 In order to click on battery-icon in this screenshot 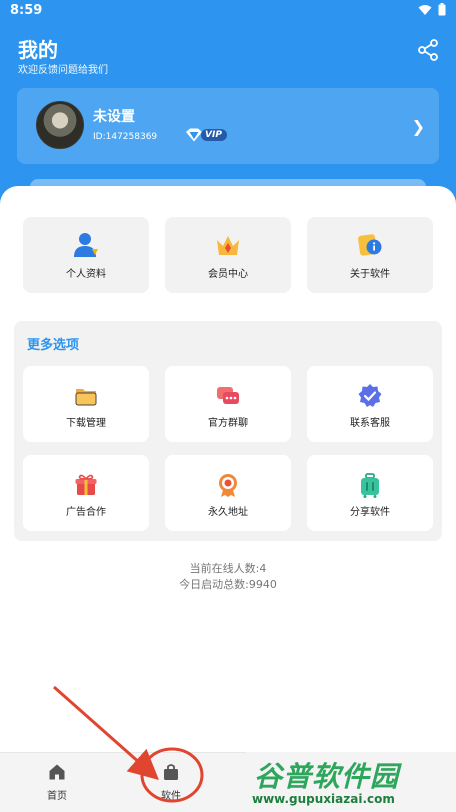, I will do `click(442, 9)`.